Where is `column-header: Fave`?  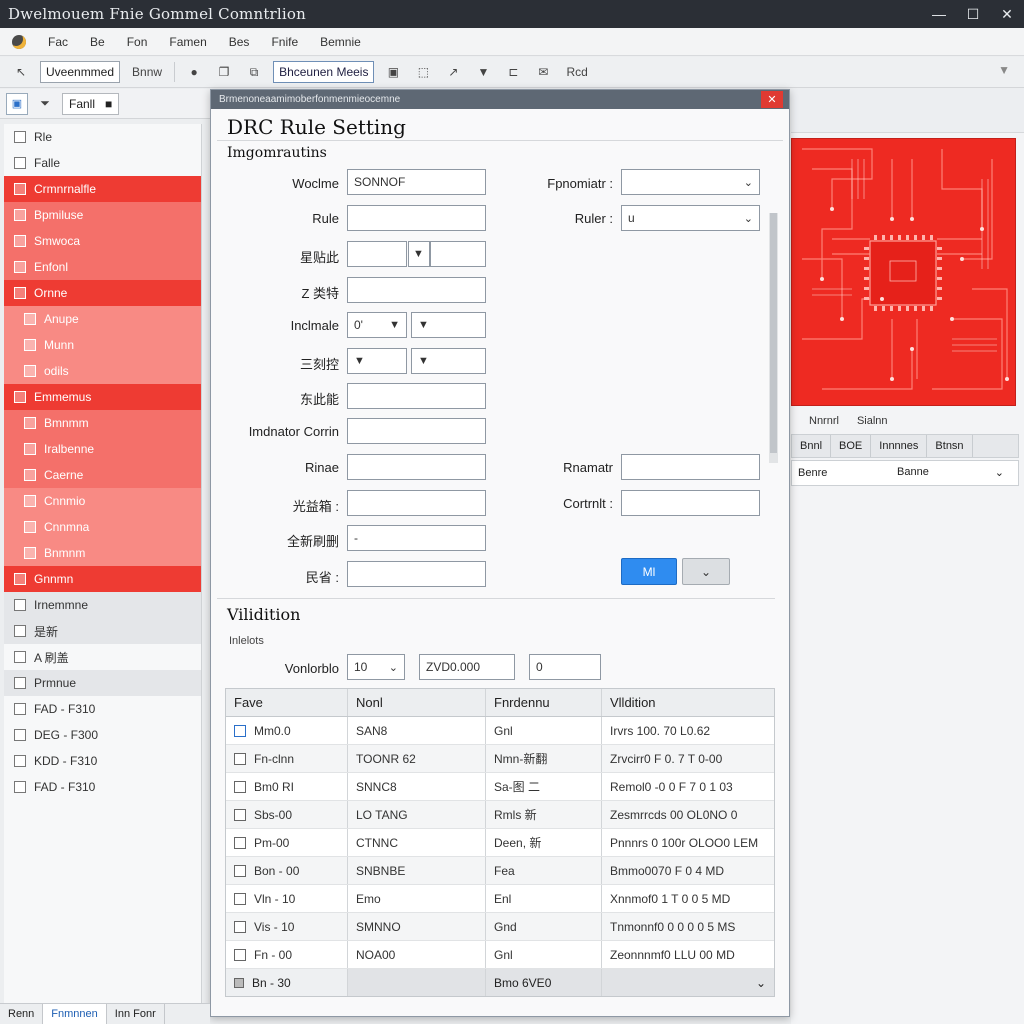 column-header: Fave is located at coordinates (287, 702).